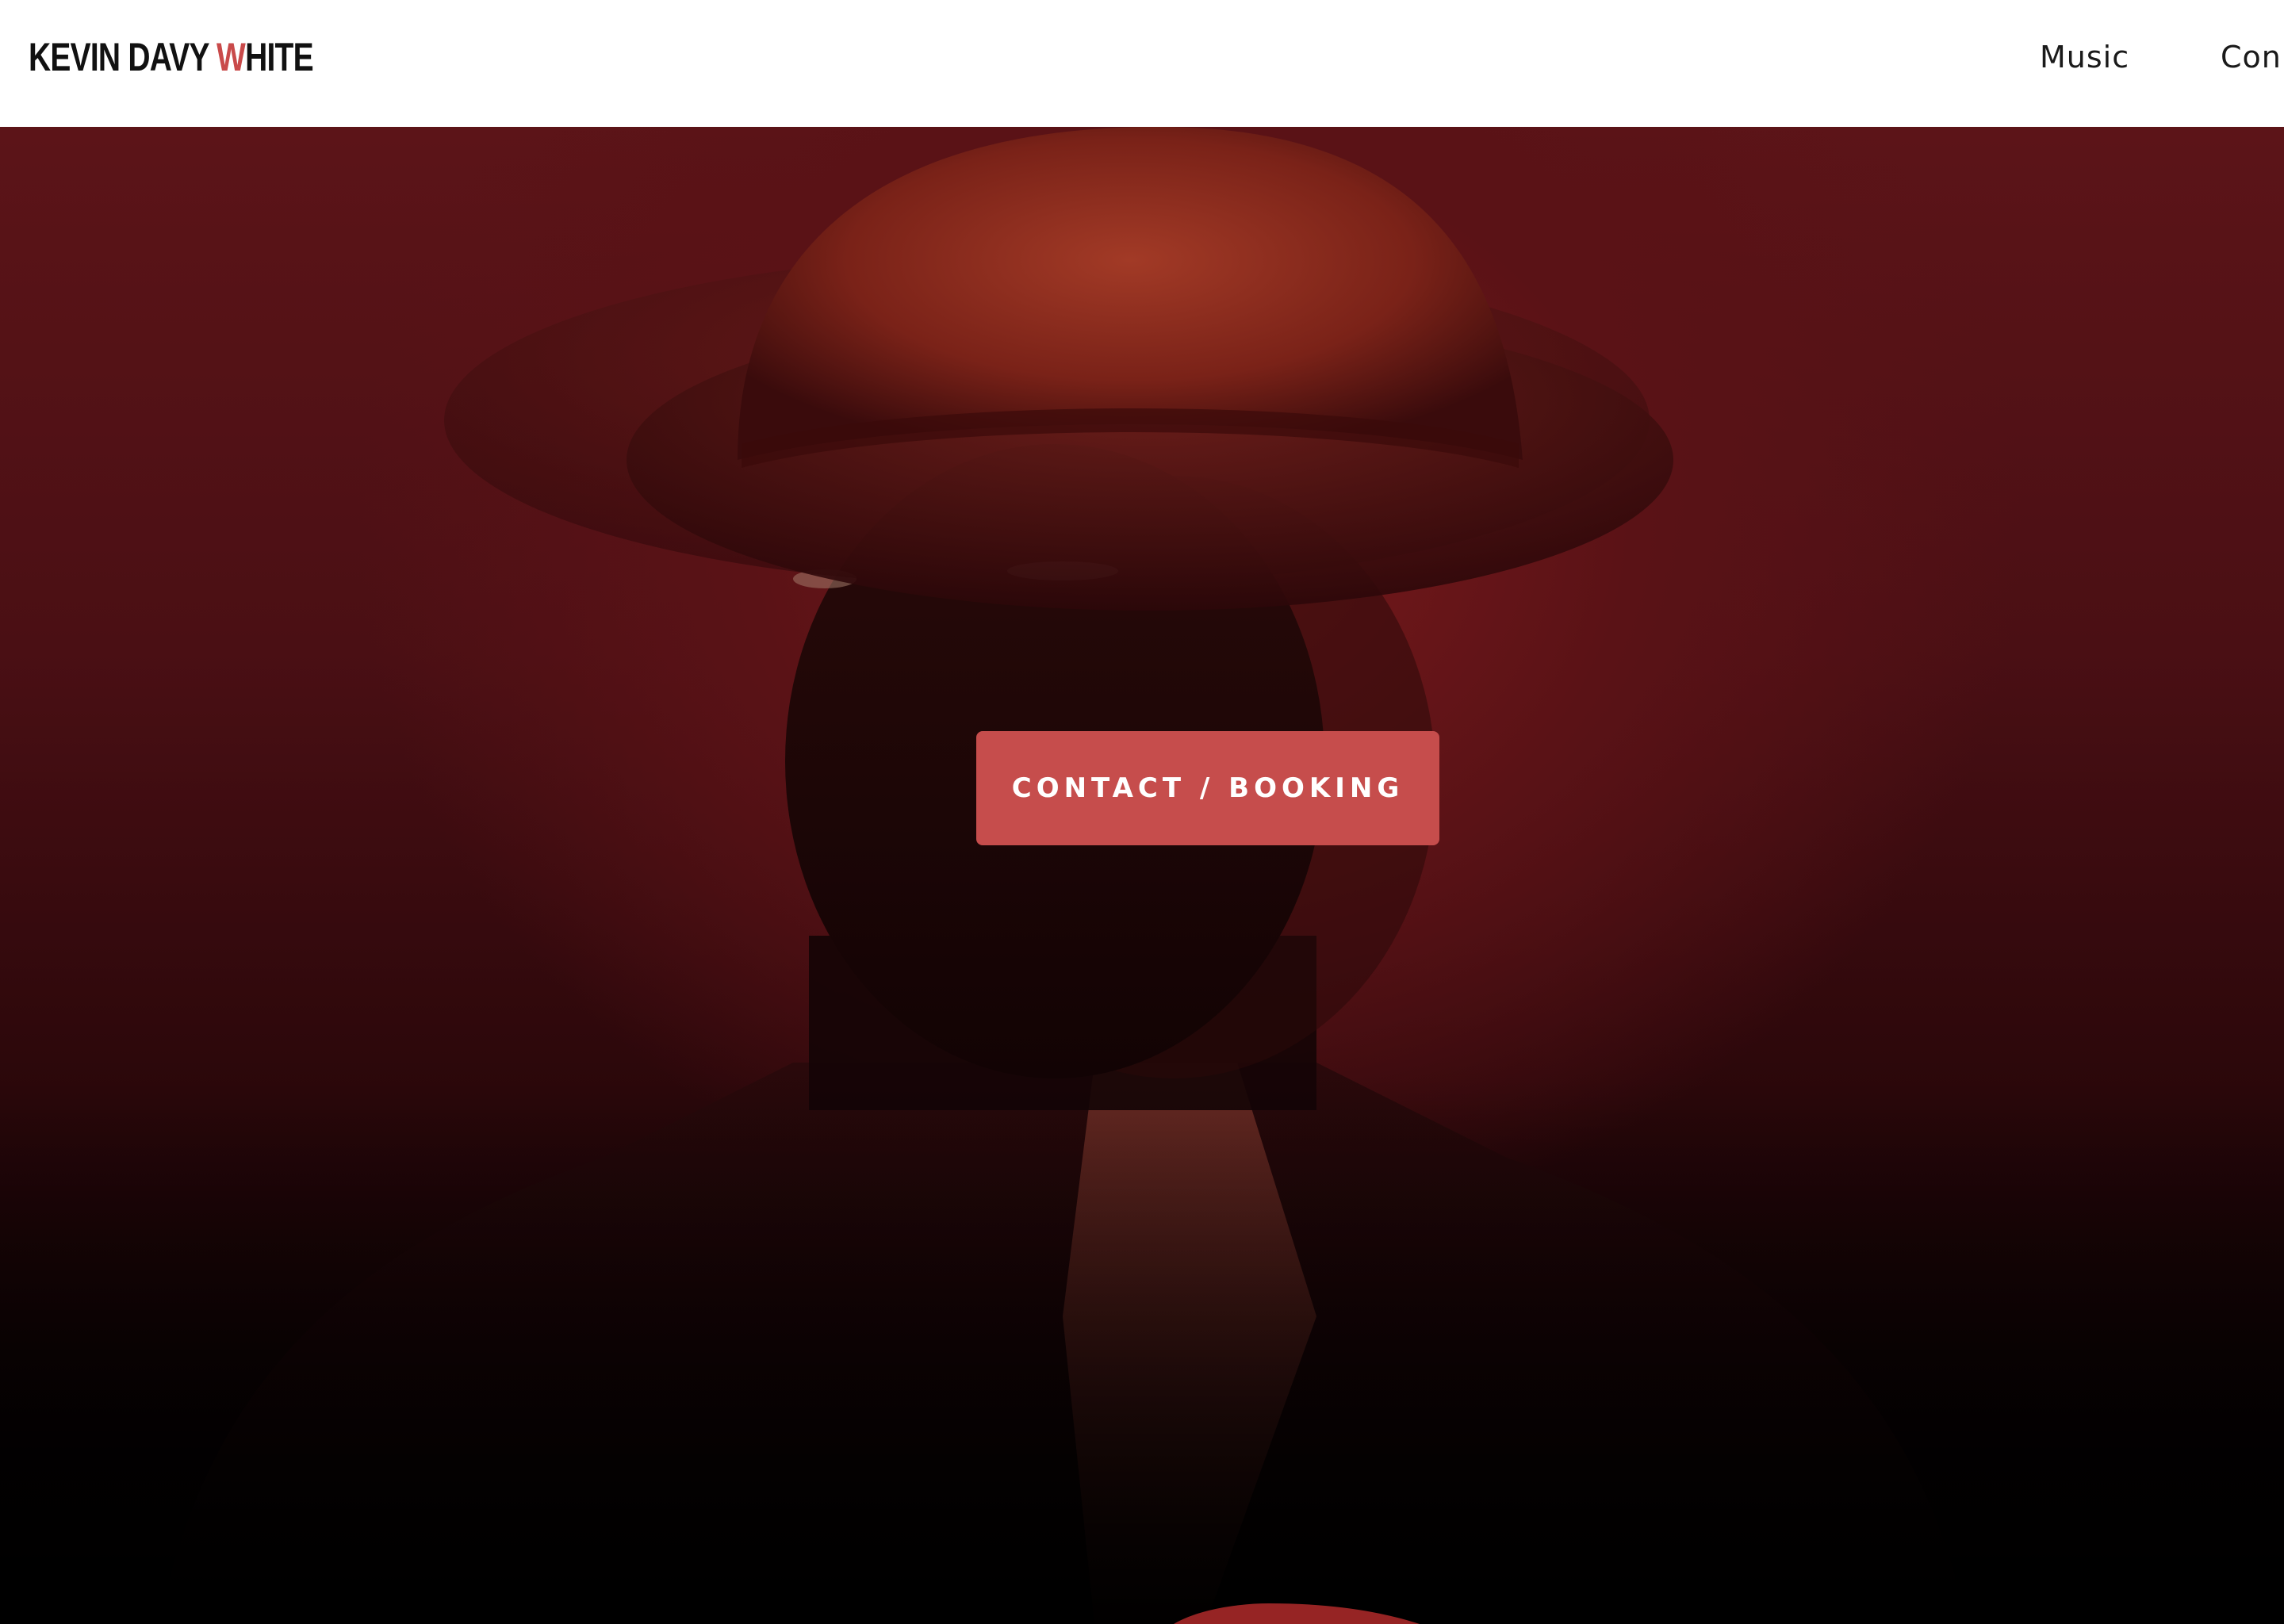 This screenshot has height=1624, width=2284. What do you see at coordinates (1207, 788) in the screenshot?
I see `contact-booking-button: CONTACT / BOOKING` at bounding box center [1207, 788].